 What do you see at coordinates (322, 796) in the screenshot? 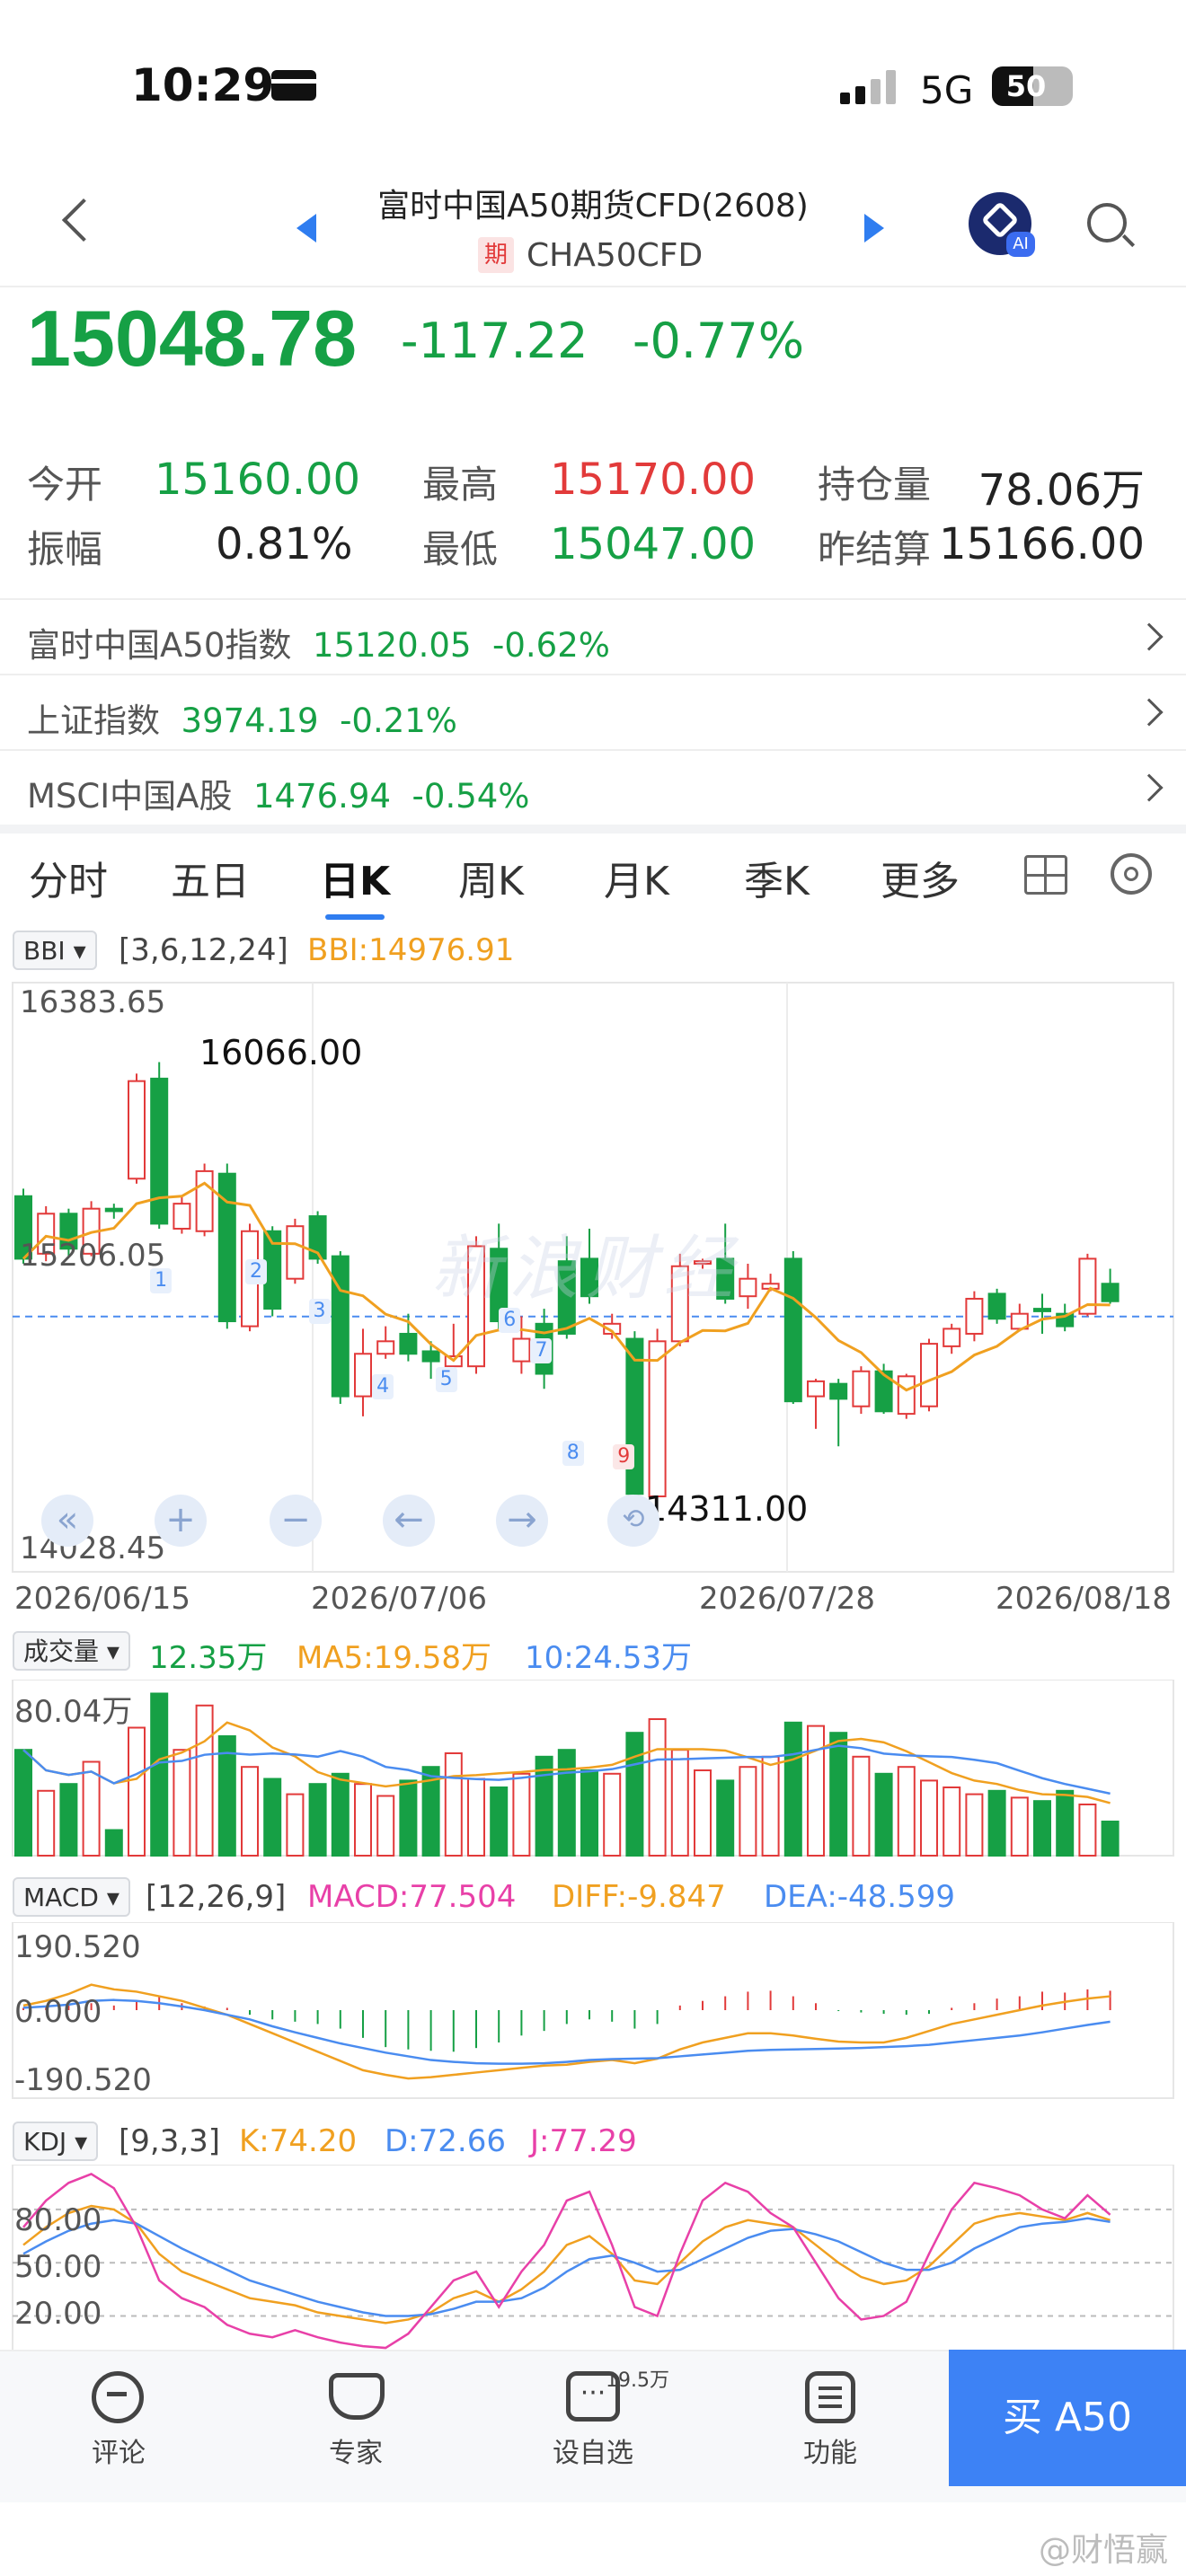
I see `related-value: 1476.94` at bounding box center [322, 796].